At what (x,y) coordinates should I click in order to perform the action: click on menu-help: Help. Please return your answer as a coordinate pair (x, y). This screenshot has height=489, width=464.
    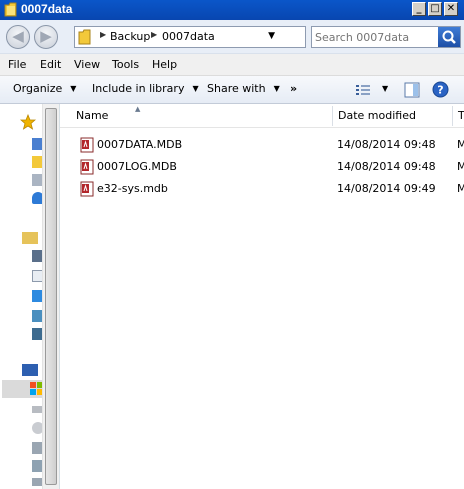
    Looking at the image, I should click on (164, 64).